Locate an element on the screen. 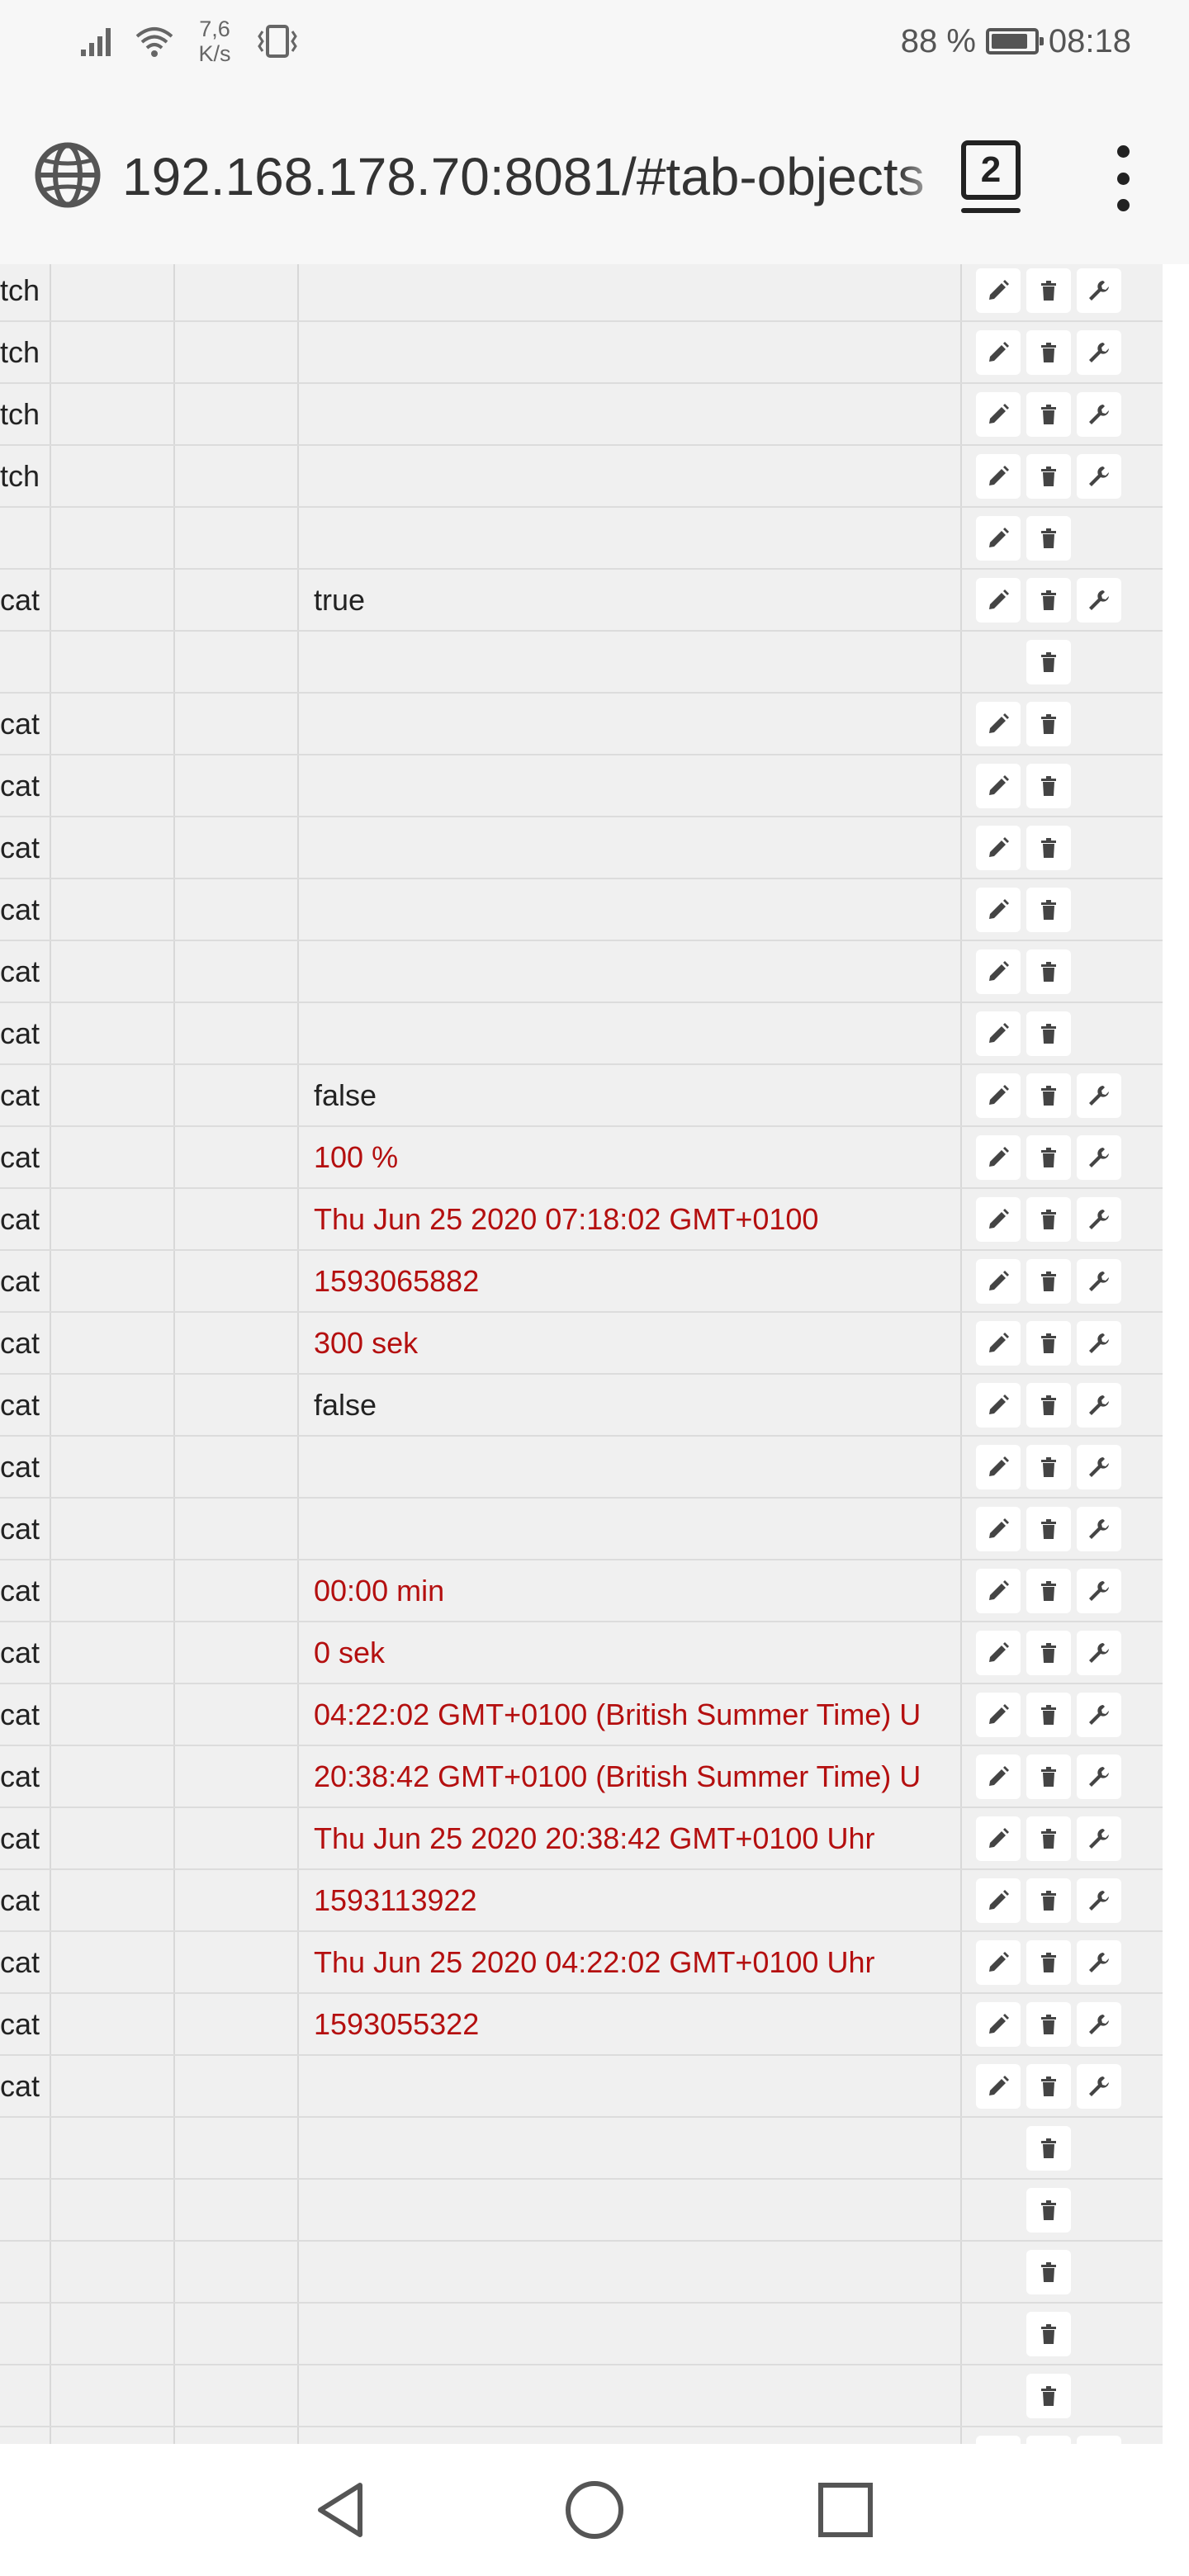 The width and height of the screenshot is (1189, 2576). table-row: cat Thu Jun 25 2020 04:22:02 GMT+0100 Uhr is located at coordinates (581, 1963).